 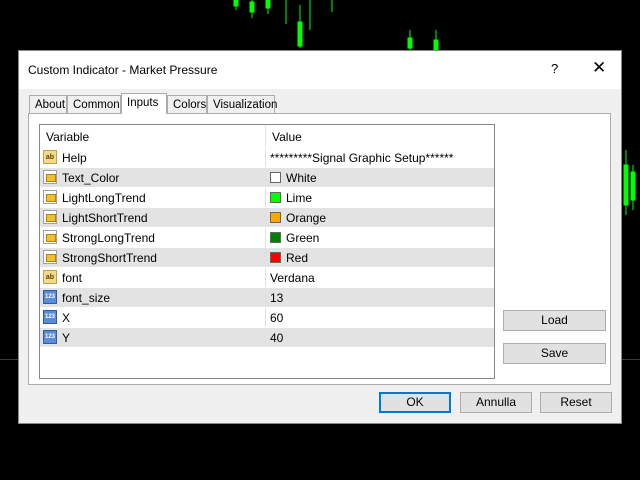 I want to click on variable-name: Help, so click(x=74, y=158).